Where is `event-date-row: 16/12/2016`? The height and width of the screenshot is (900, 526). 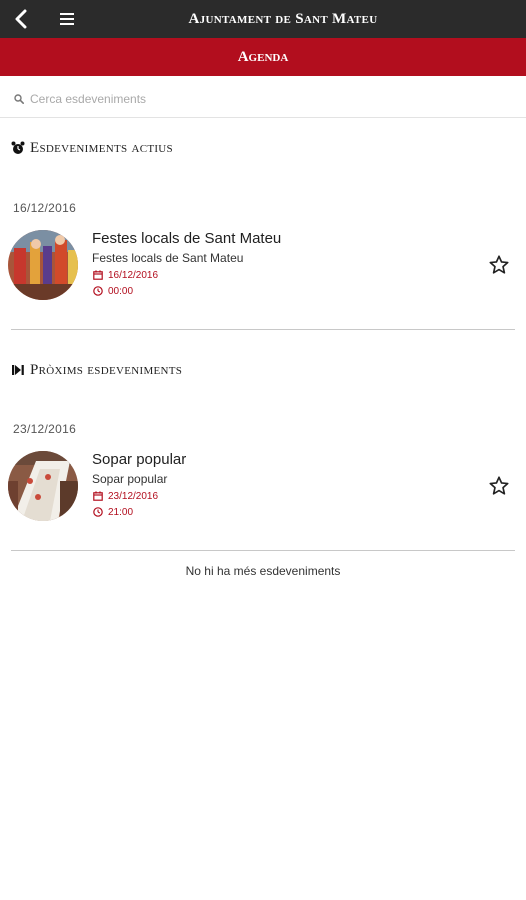 event-date-row: 16/12/2016 is located at coordinates (125, 275).